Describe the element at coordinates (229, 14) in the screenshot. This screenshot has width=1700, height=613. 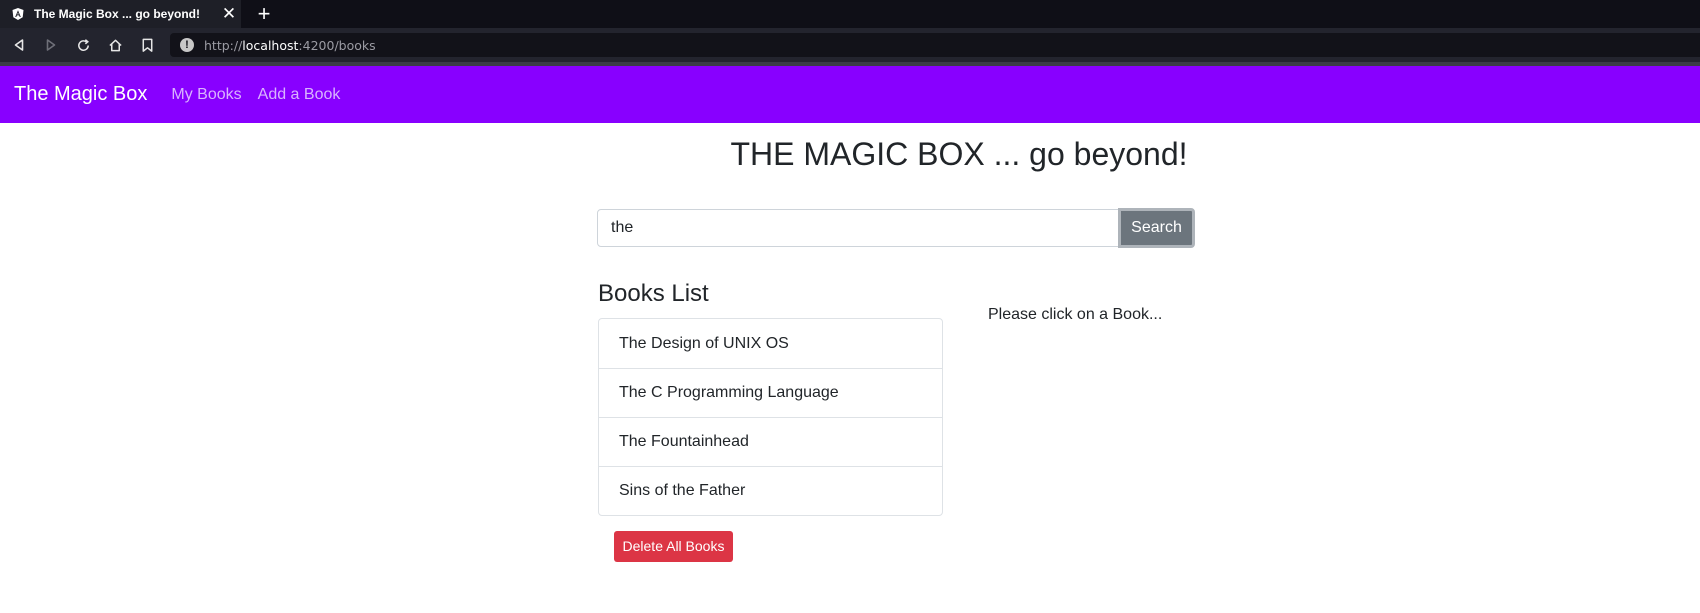
I see `close-tab-icon: ✕` at that location.